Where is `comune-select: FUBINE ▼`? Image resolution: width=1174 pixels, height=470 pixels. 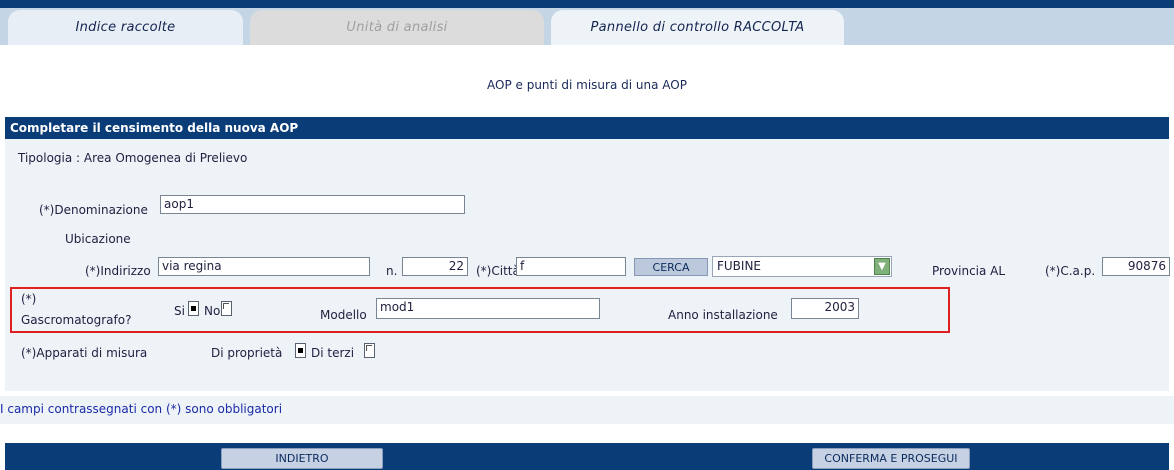
comune-select: FUBINE ▼ is located at coordinates (802, 266).